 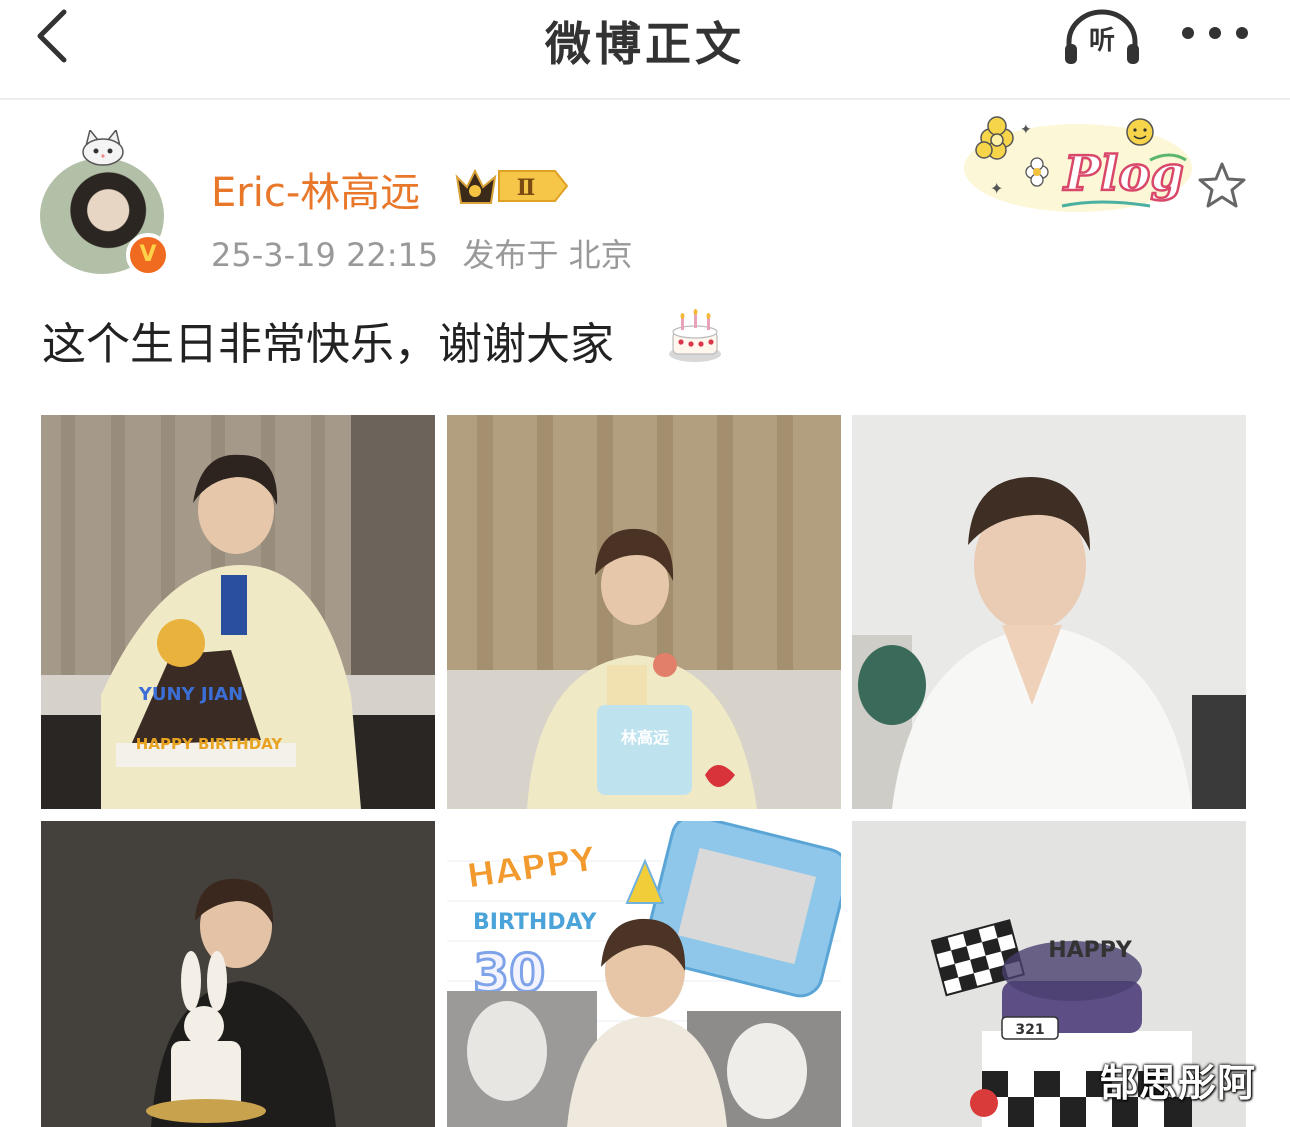 I want to click on license-plate-text: 321, so click(x=1029, y=1030).